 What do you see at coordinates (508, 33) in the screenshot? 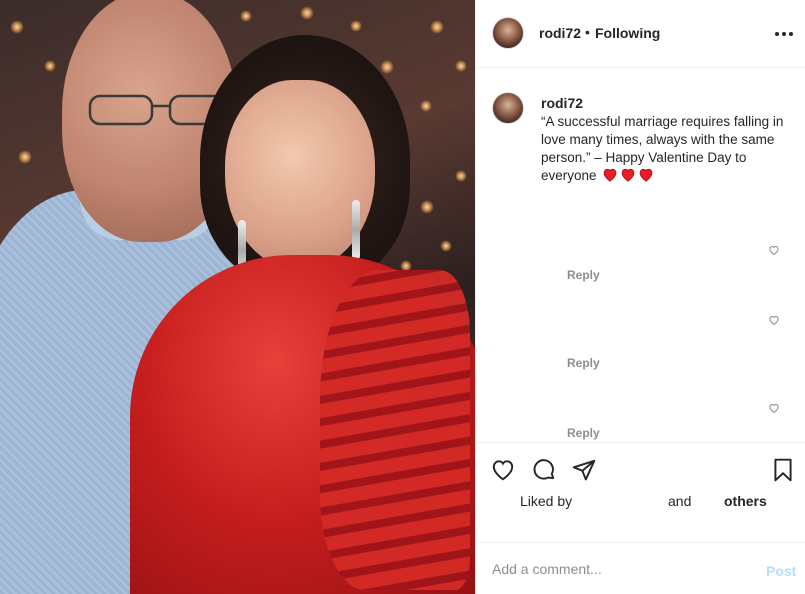
I see `author-avatar` at bounding box center [508, 33].